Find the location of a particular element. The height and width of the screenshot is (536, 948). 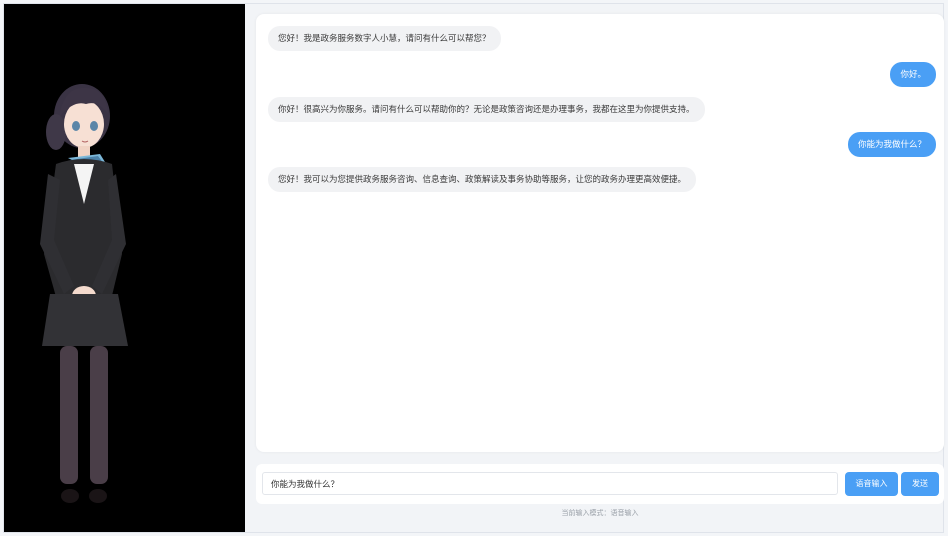

message-input is located at coordinates (550, 483).